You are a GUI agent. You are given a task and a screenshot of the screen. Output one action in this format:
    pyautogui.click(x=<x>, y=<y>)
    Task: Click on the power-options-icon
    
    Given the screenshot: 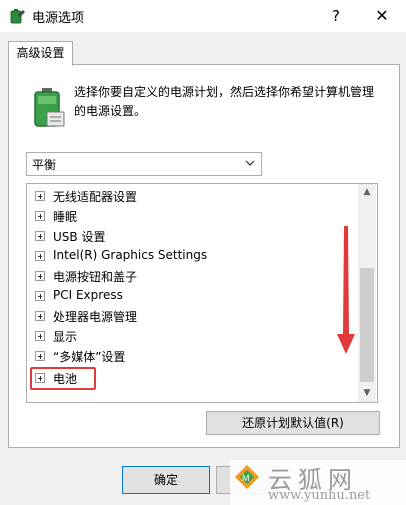 What is the action you would take?
    pyautogui.click(x=17, y=16)
    